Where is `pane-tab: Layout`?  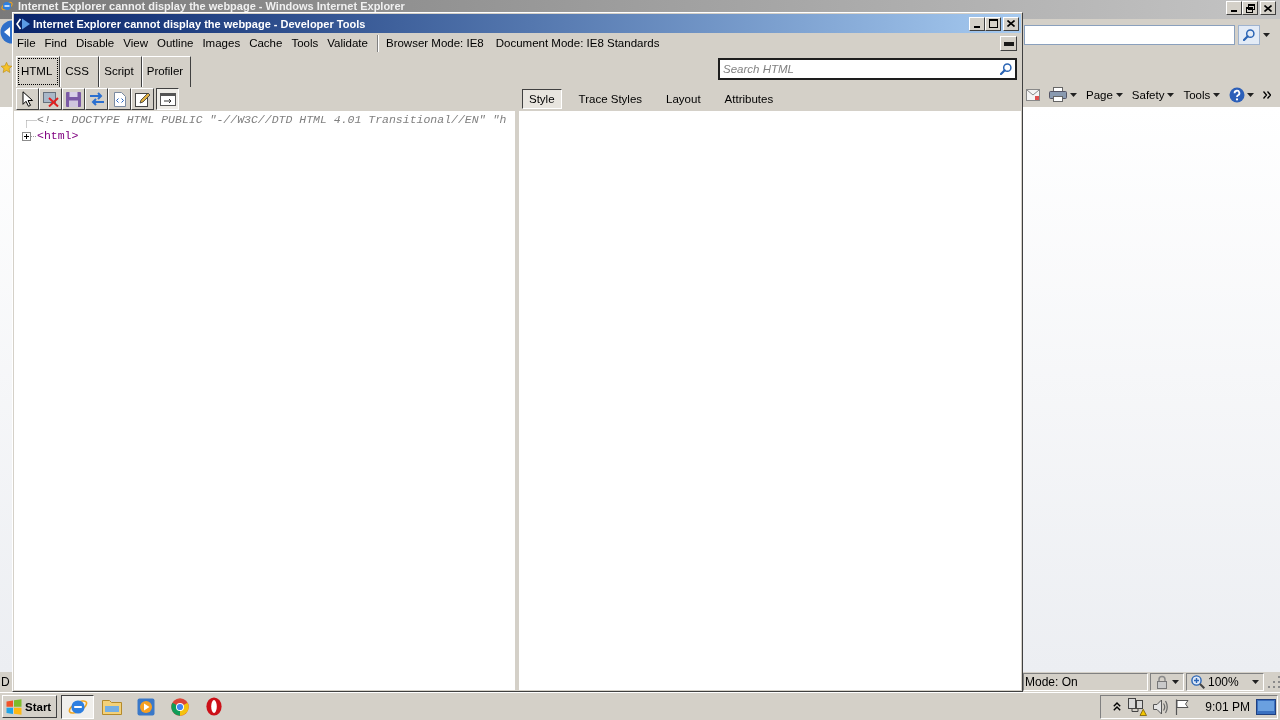 pane-tab: Layout is located at coordinates (683, 99).